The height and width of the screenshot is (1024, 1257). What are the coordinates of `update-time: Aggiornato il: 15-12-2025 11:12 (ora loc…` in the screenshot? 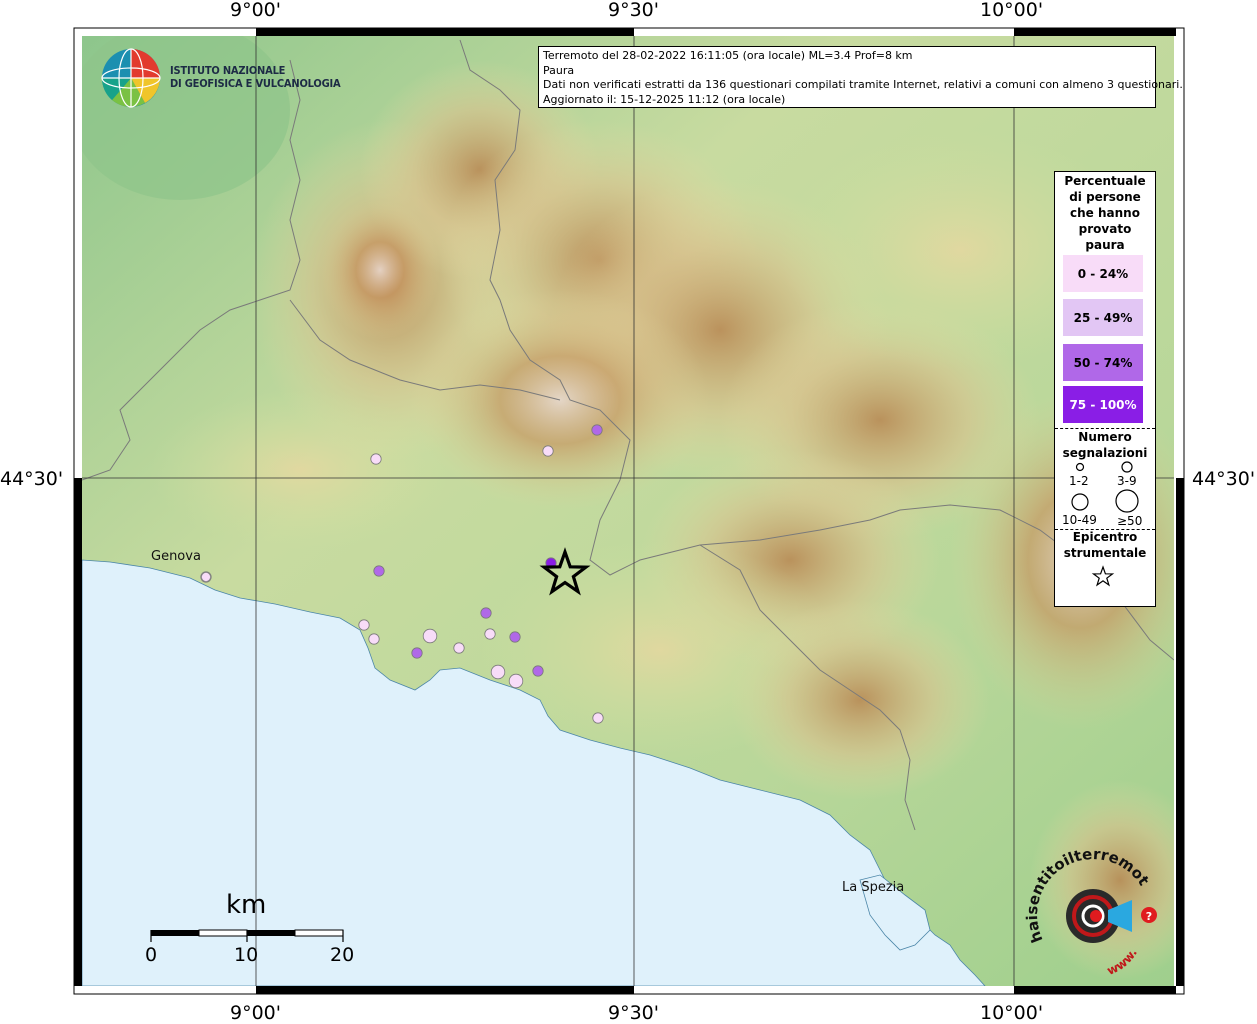 It's located at (664, 99).